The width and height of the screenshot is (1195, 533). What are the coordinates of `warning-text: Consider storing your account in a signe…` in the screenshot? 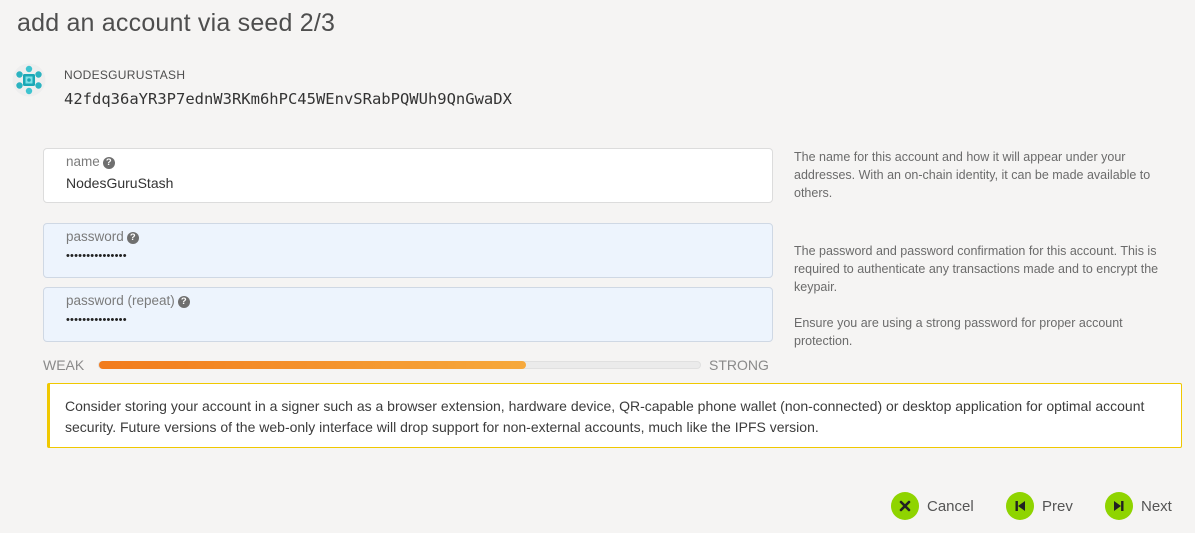 It's located at (605, 416).